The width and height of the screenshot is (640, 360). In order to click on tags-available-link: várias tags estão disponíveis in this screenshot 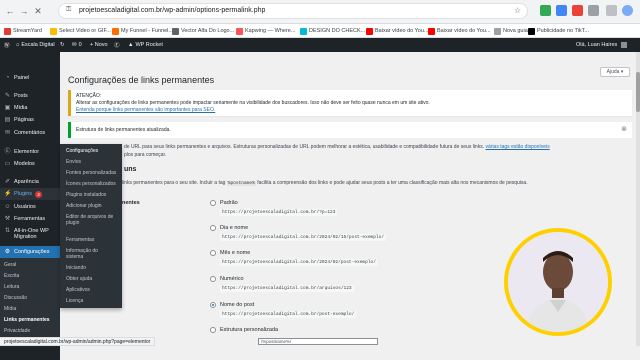, I will do `click(518, 147)`.